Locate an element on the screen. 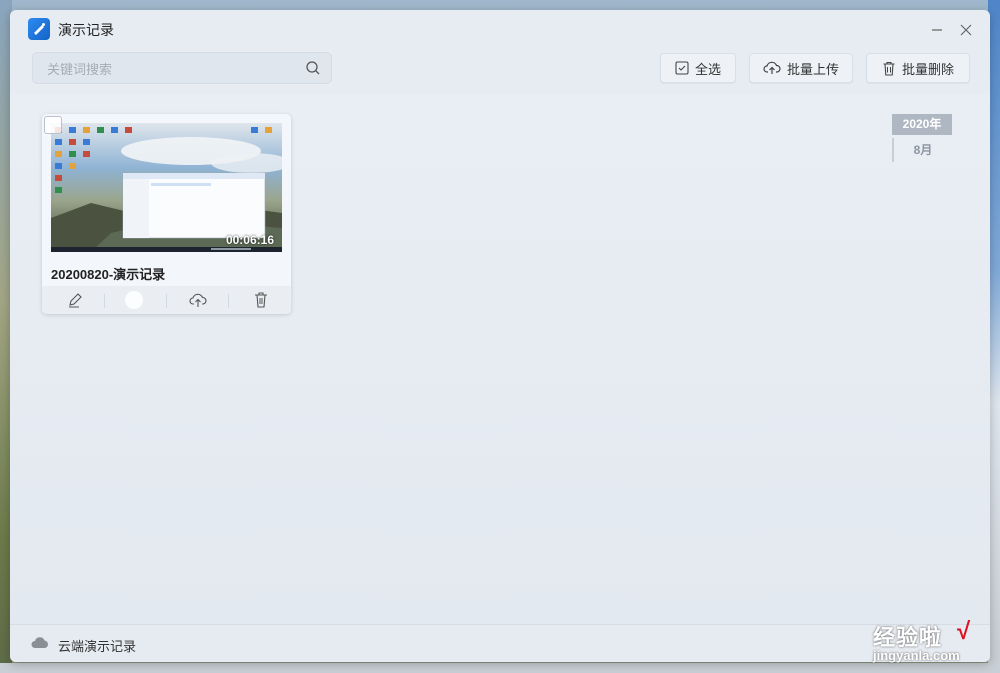 This screenshot has height=673, width=1000. edit-icon is located at coordinates (74, 300).